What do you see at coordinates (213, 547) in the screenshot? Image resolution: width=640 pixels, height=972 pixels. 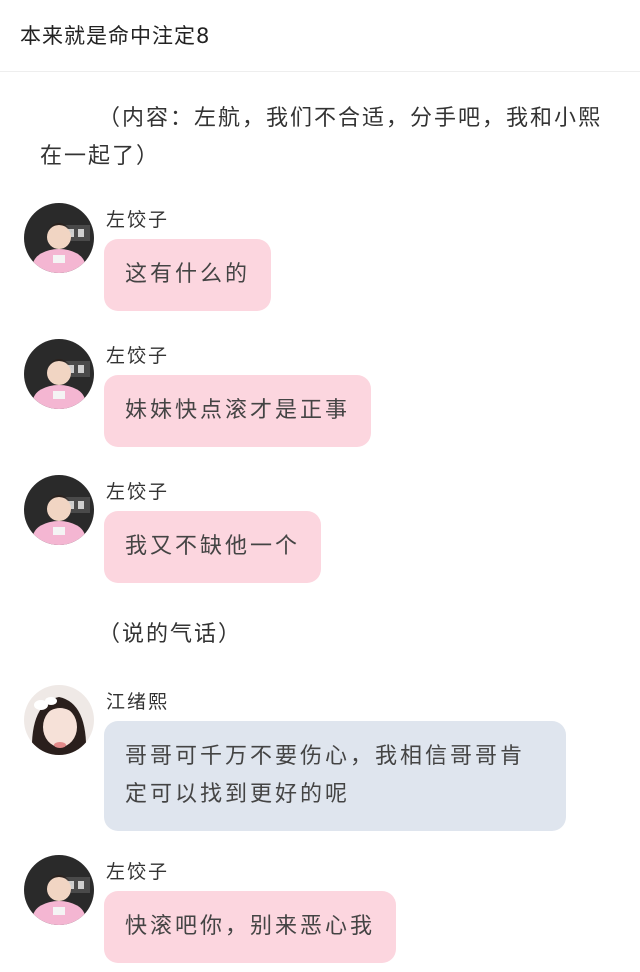 I see `message-bubble: 我又不缺他一个` at bounding box center [213, 547].